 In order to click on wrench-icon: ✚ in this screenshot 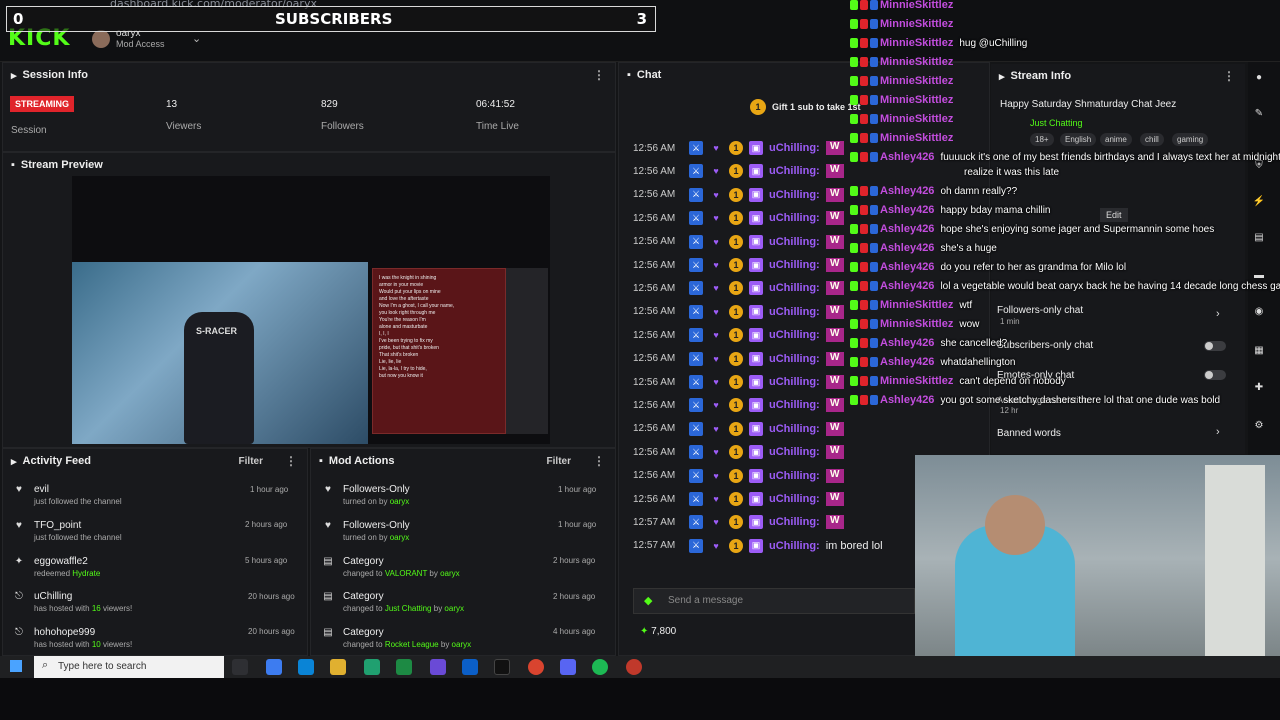, I will do `click(1259, 389)`.